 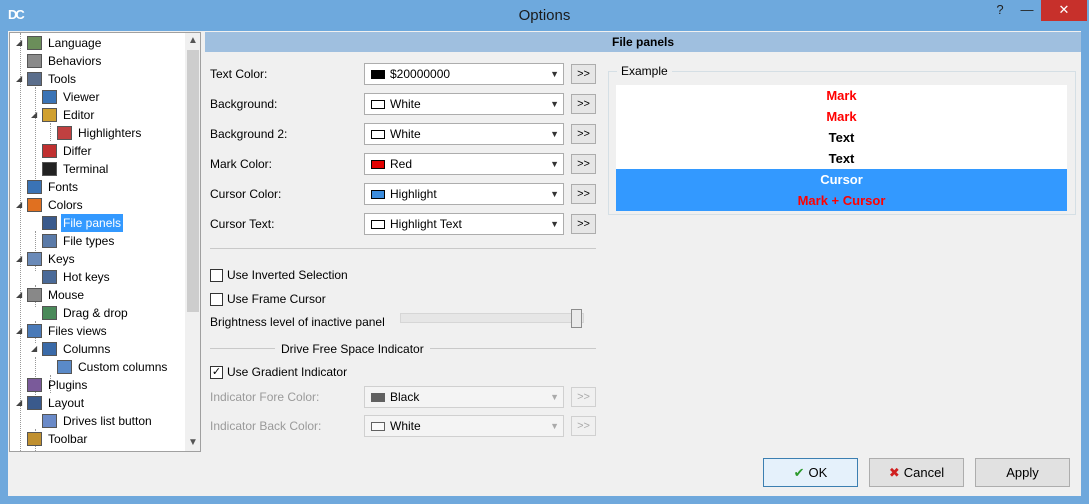 What do you see at coordinates (123, 367) in the screenshot?
I see `tree-item-label: Custom columns` at bounding box center [123, 367].